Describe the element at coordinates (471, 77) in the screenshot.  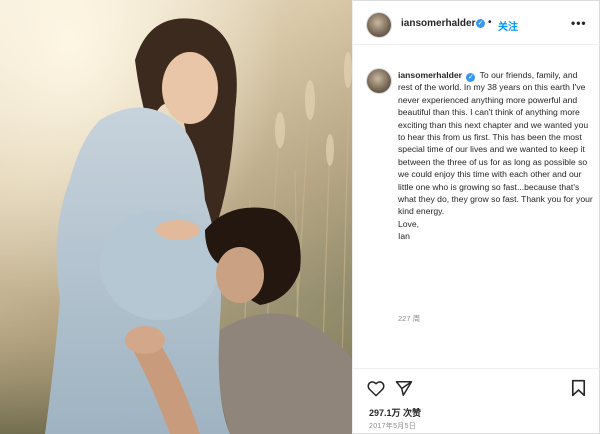
I see `caption-verified-badge-icon: ✓` at that location.